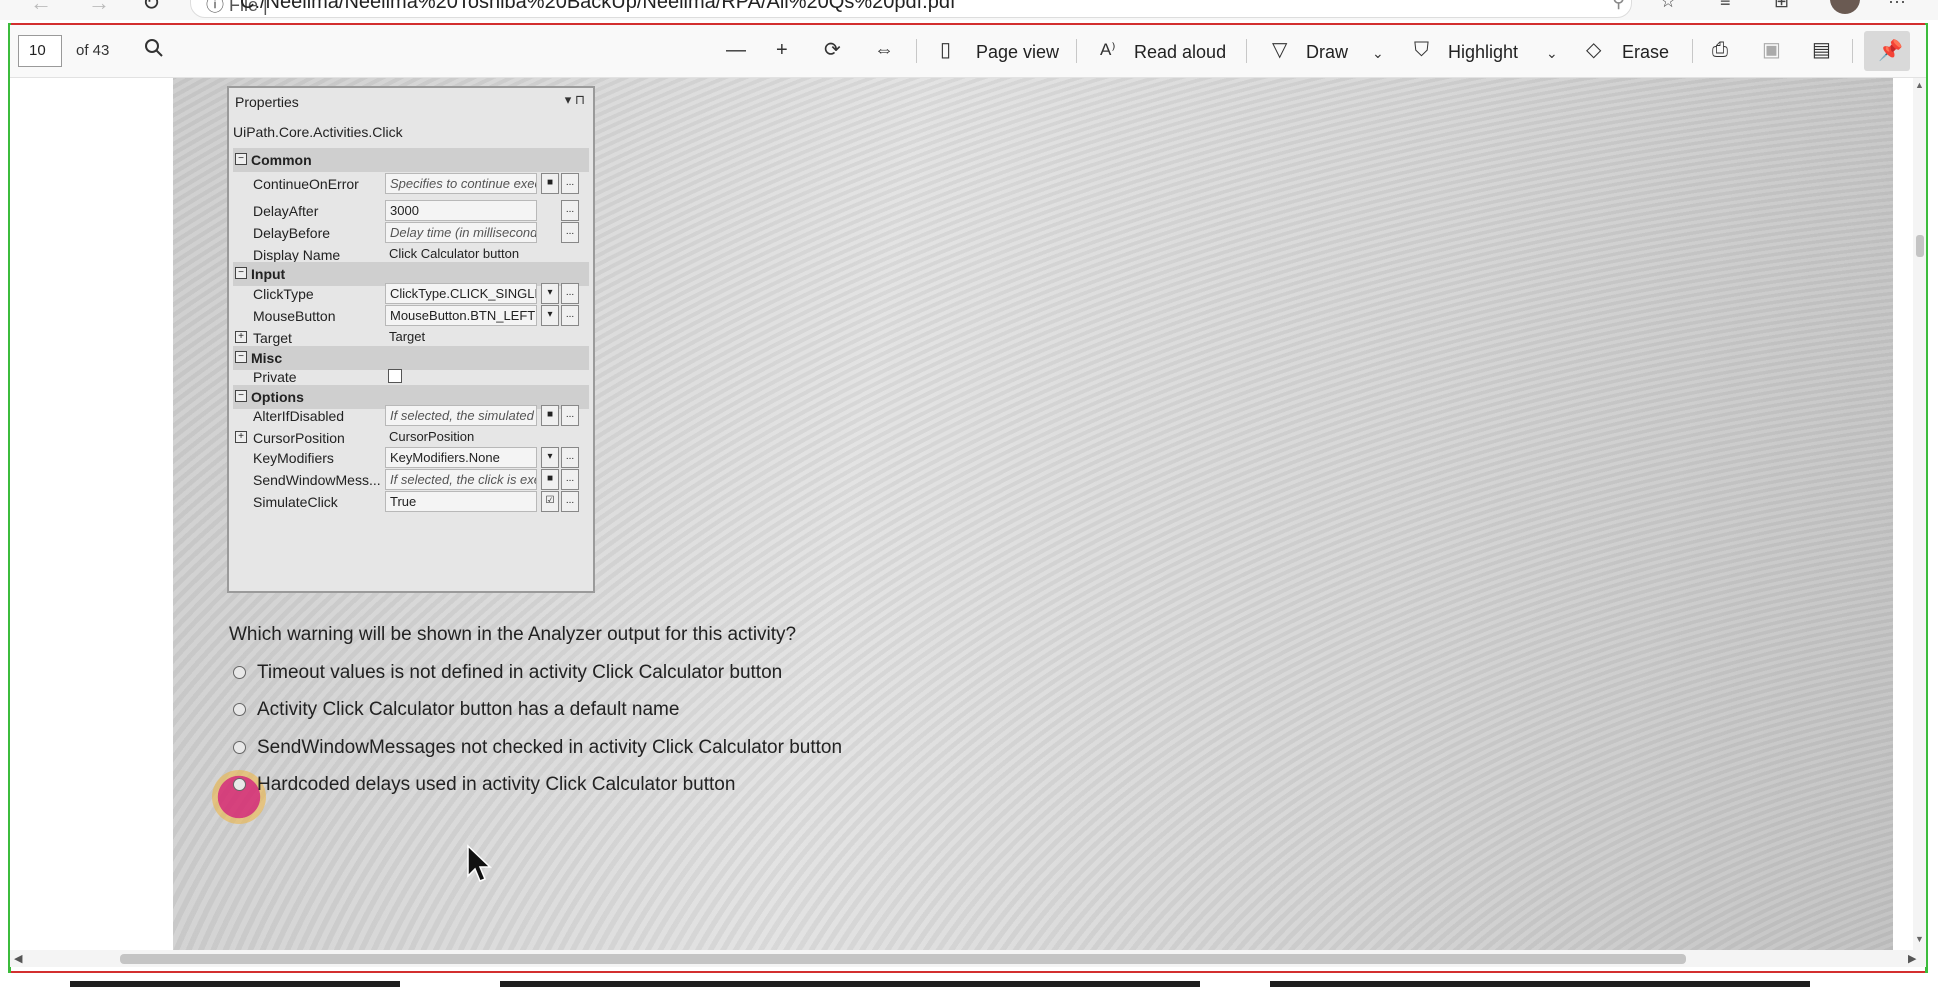 The image size is (1938, 993). I want to click on toolbar-separator, so click(1076, 51).